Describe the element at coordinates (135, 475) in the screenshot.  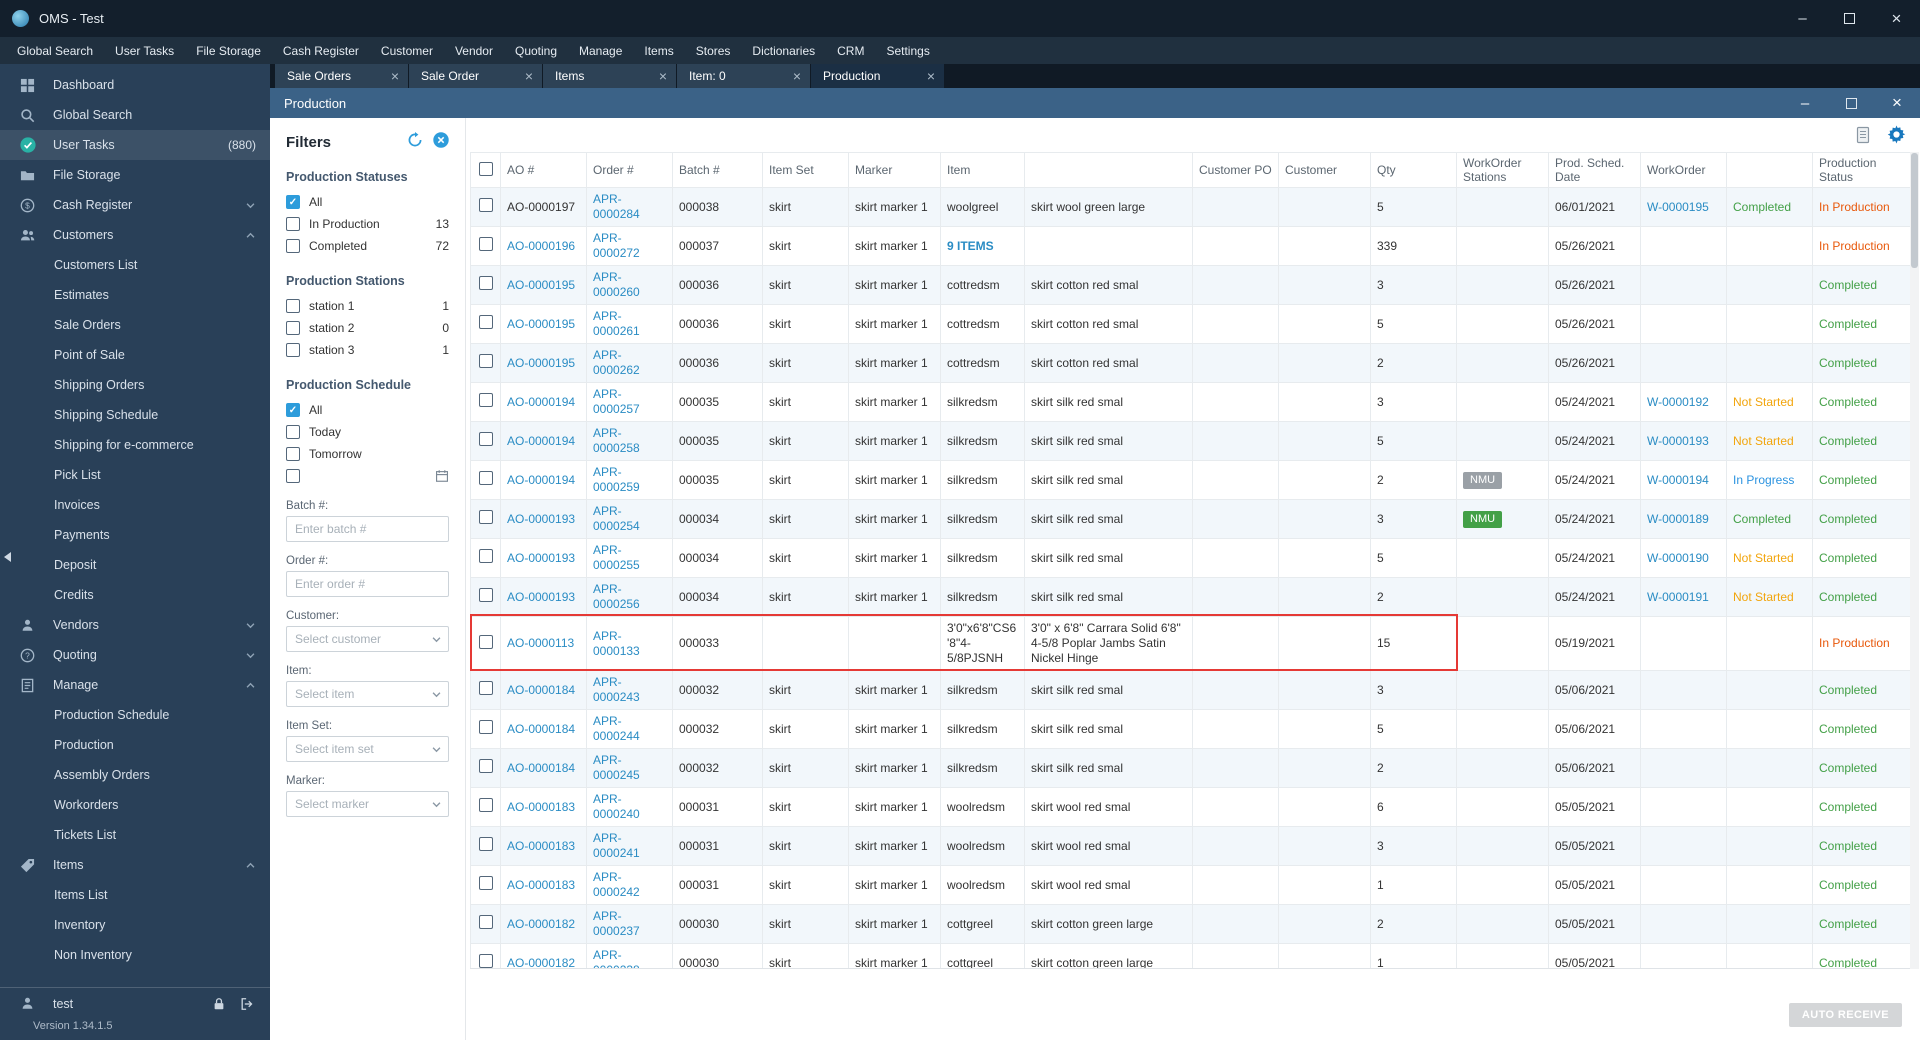
I see `sidebar-item-pick-list: Pick List` at that location.